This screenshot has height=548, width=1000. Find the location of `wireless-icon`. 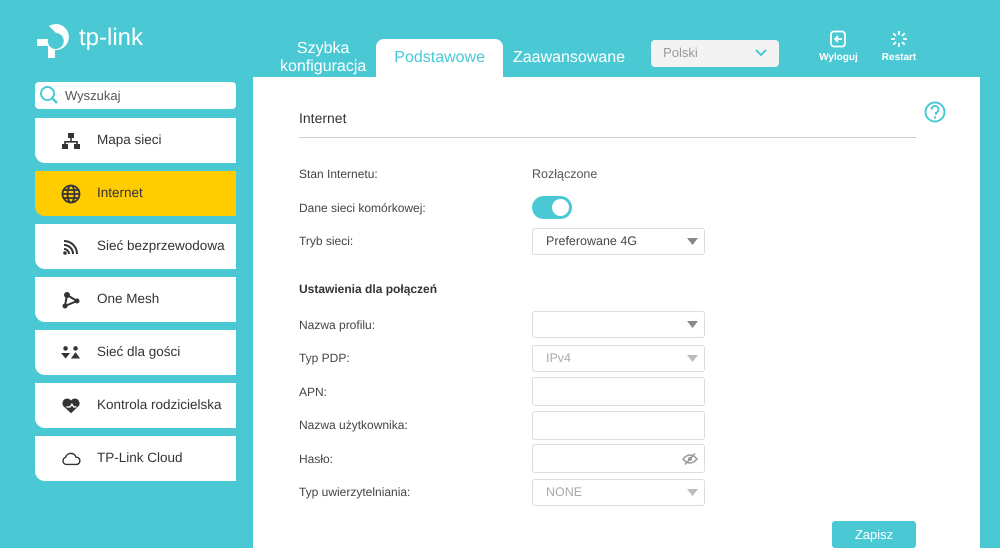

wireless-icon is located at coordinates (71, 247).